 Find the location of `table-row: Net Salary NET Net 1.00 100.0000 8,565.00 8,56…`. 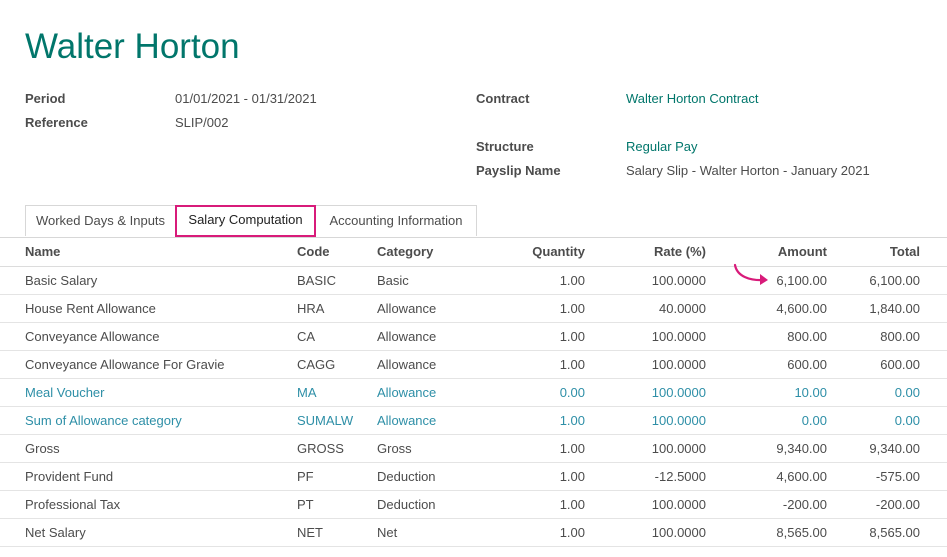

table-row: Net Salary NET Net 1.00 100.0000 8,565.00 8,56… is located at coordinates (473, 533).